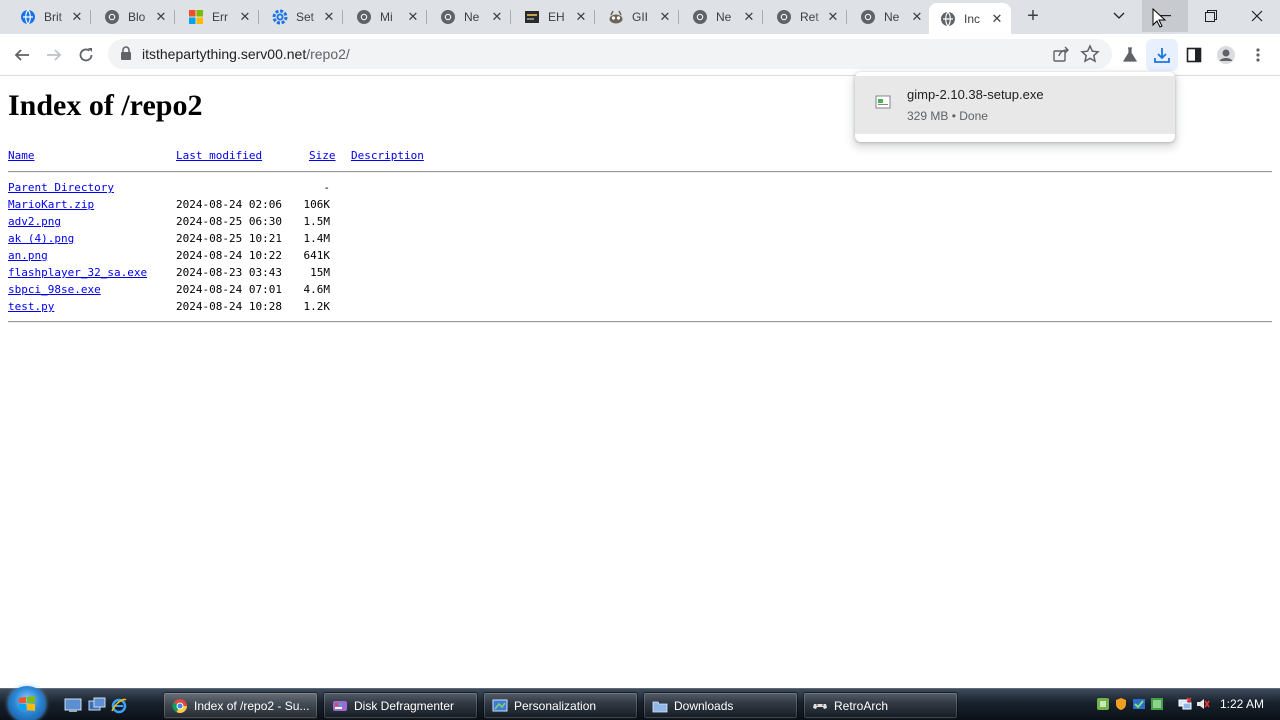  What do you see at coordinates (28, 17) in the screenshot?
I see `globe-icon` at bounding box center [28, 17].